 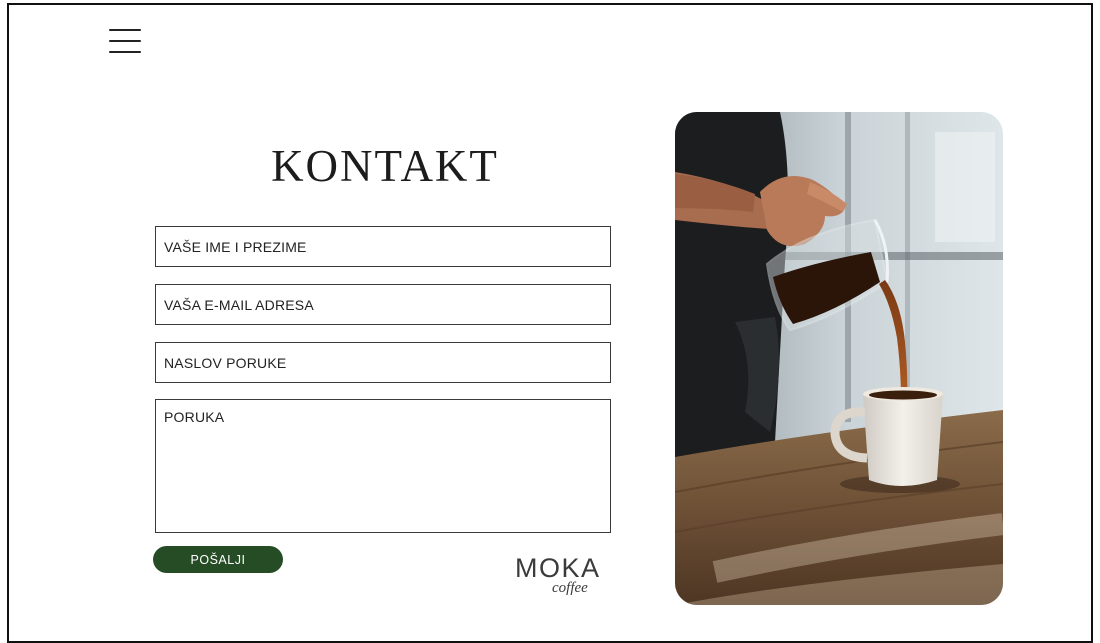 What do you see at coordinates (383, 304) in the screenshot?
I see `email-field` at bounding box center [383, 304].